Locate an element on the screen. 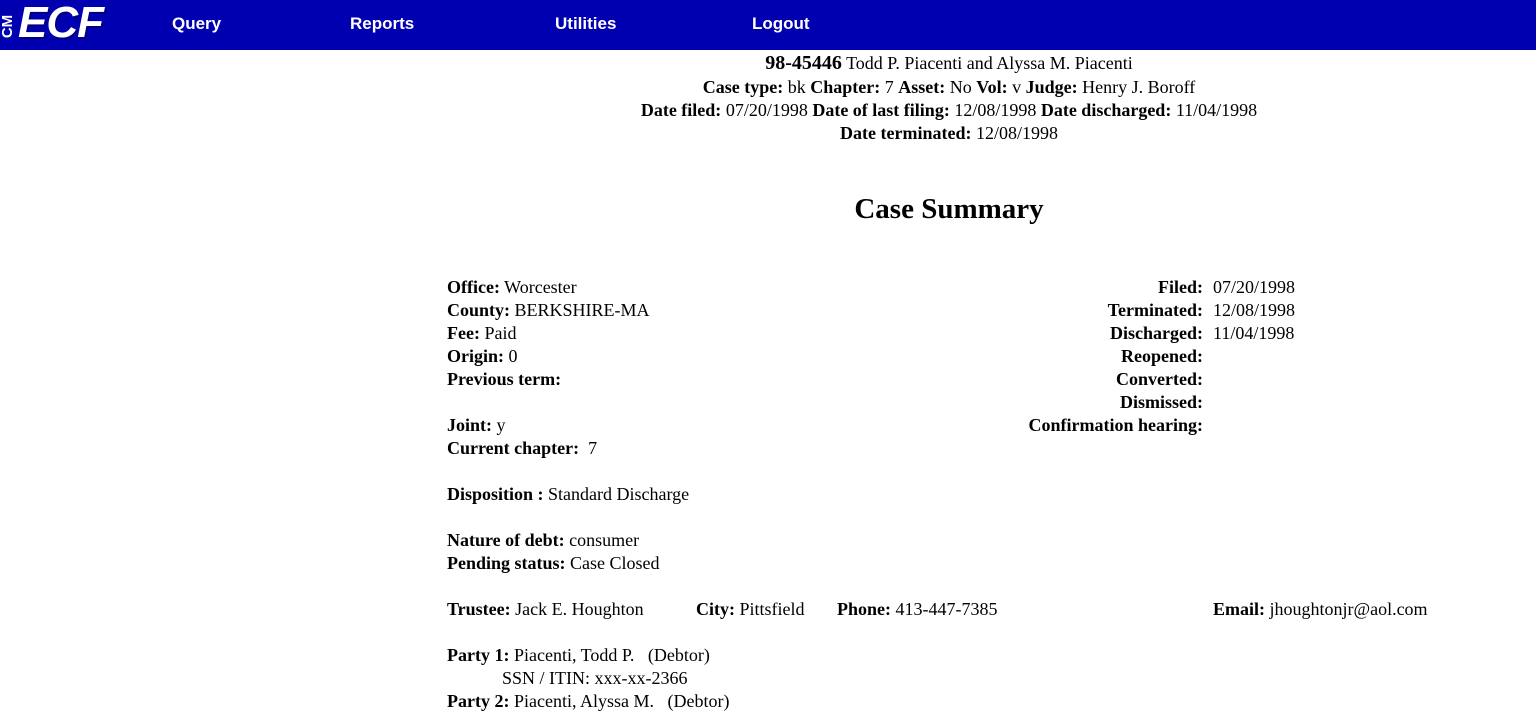 The height and width of the screenshot is (713, 1536). date-discharged-label: Date discharged: is located at coordinates (1106, 110).